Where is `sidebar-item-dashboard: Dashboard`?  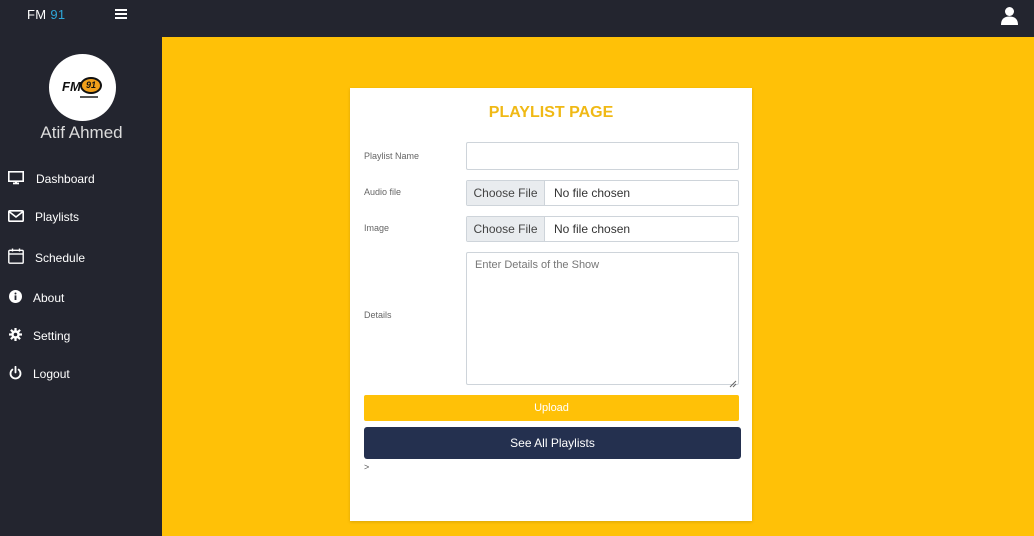
sidebar-item-dashboard: Dashboard is located at coordinates (81, 178).